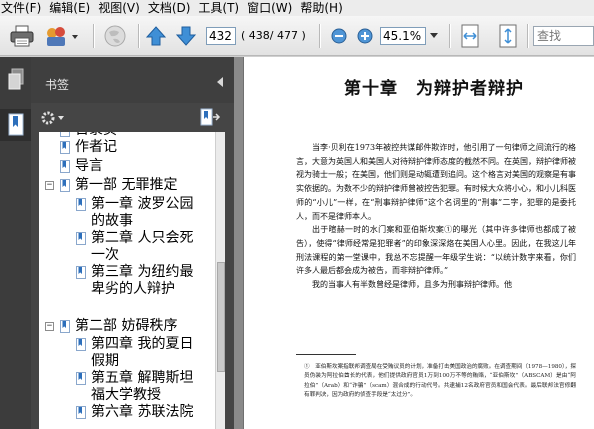  What do you see at coordinates (57, 85) in the screenshot?
I see `panel-title: 书签` at bounding box center [57, 85].